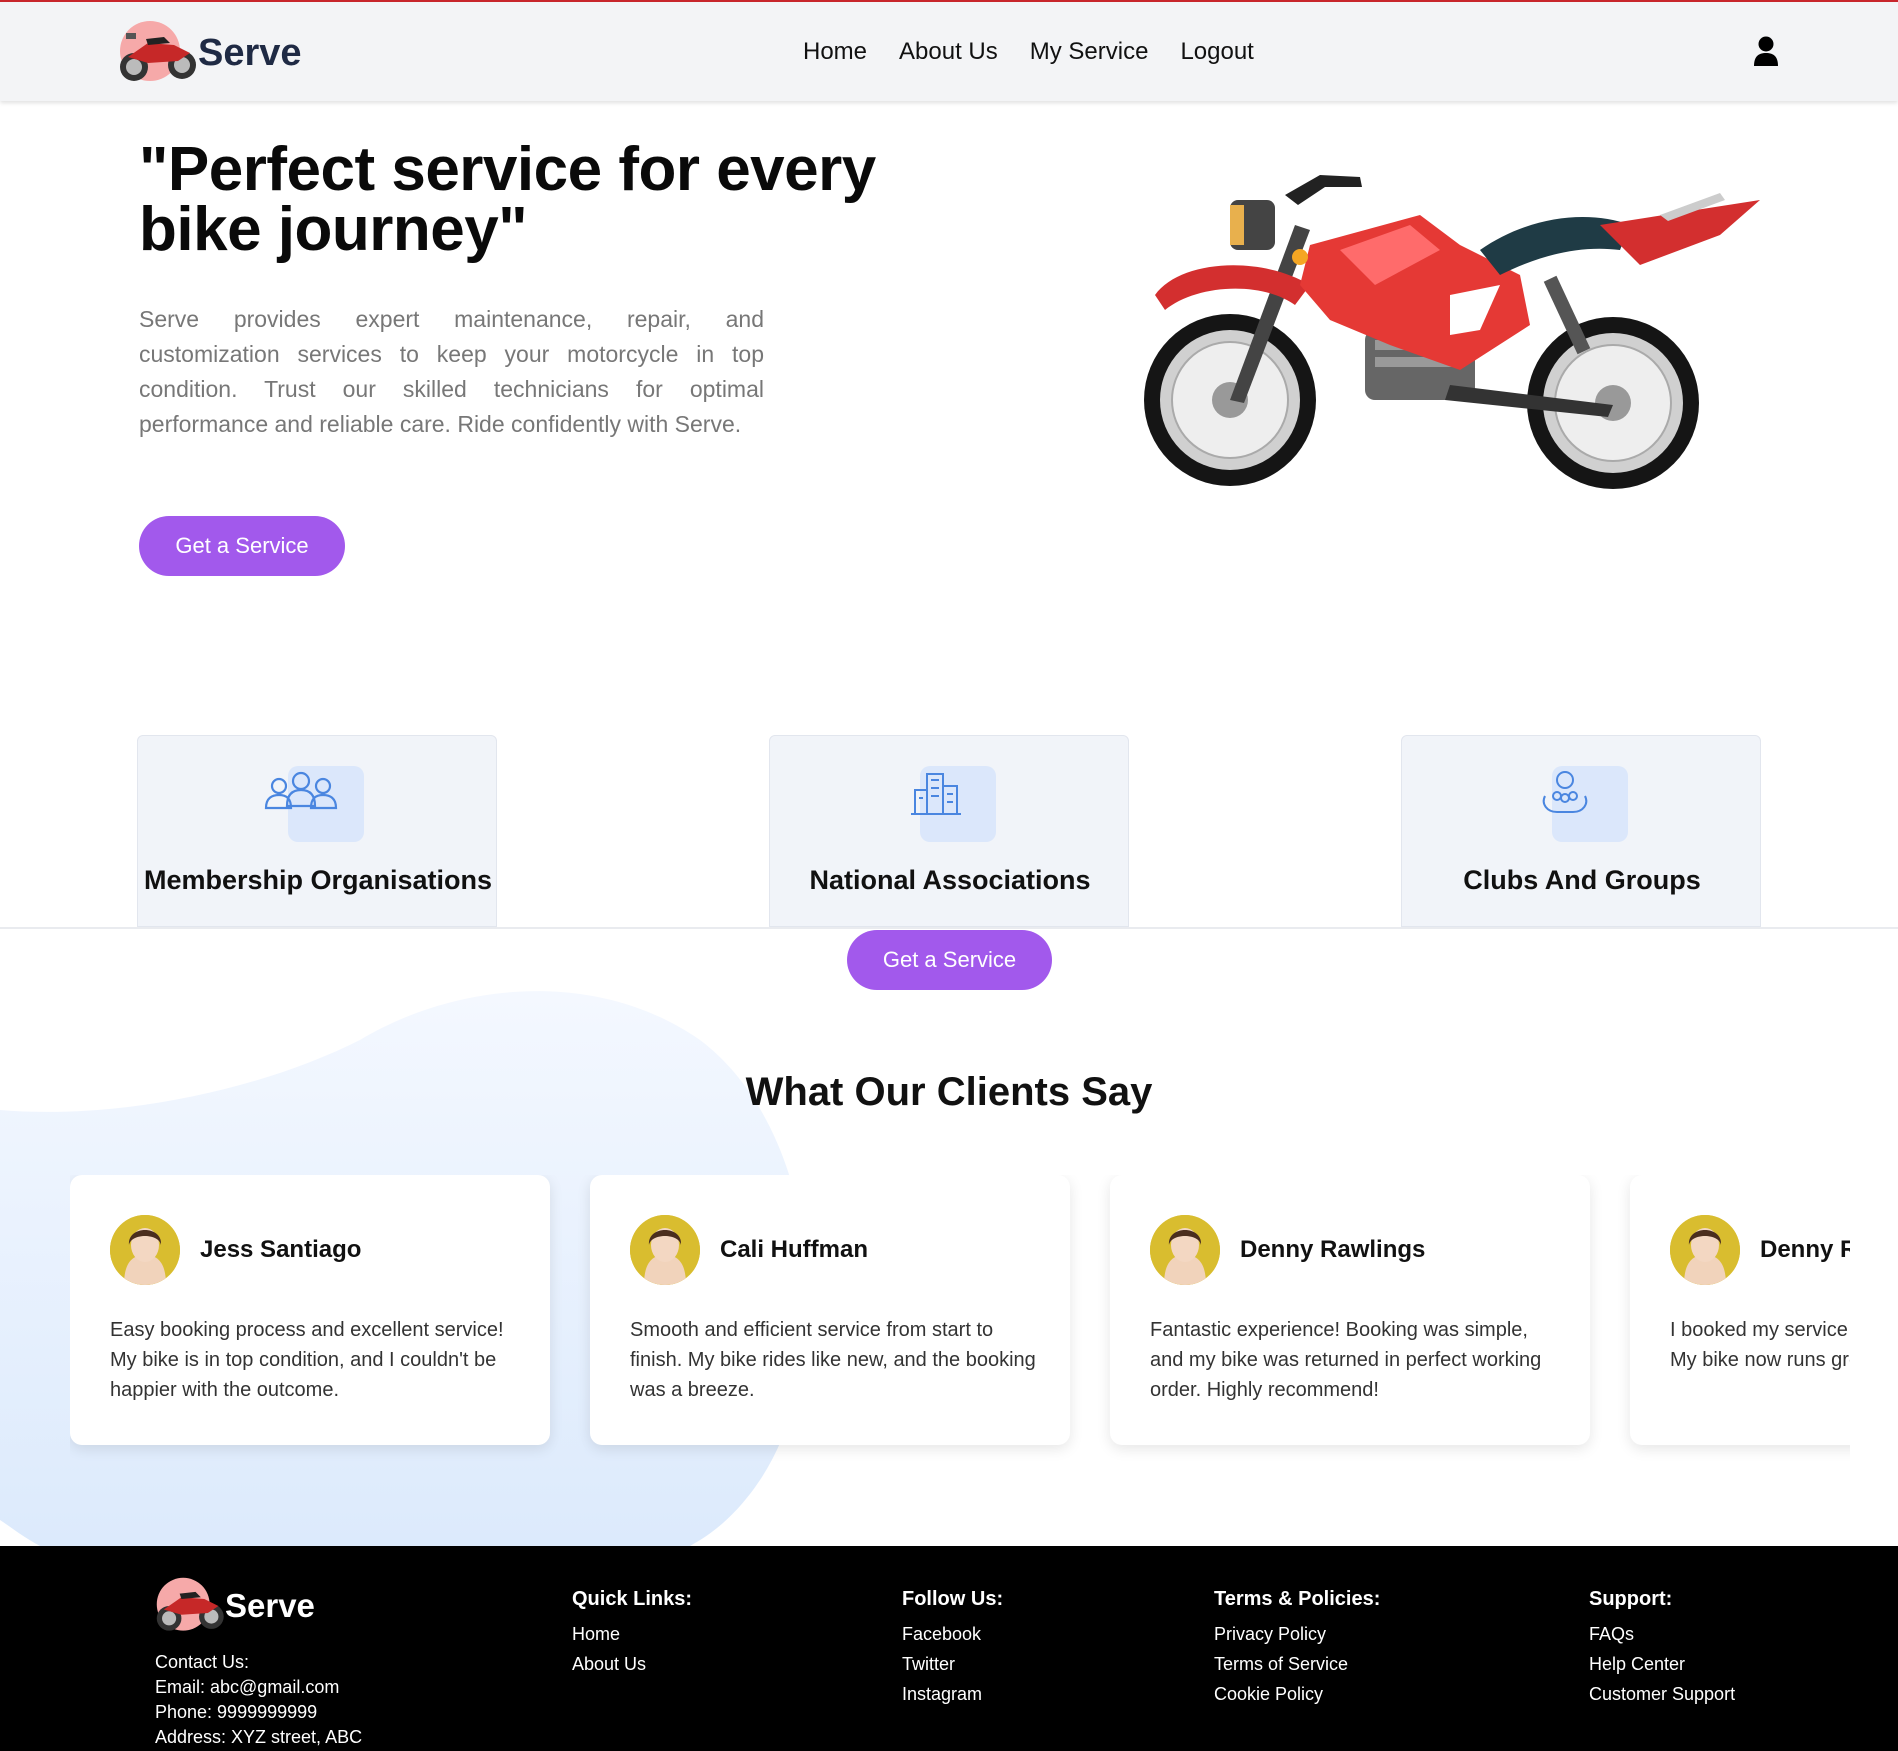 The image size is (1898, 1751). Describe the element at coordinates (270, 1605) in the screenshot. I see `footer-brand-name: Serve` at that location.